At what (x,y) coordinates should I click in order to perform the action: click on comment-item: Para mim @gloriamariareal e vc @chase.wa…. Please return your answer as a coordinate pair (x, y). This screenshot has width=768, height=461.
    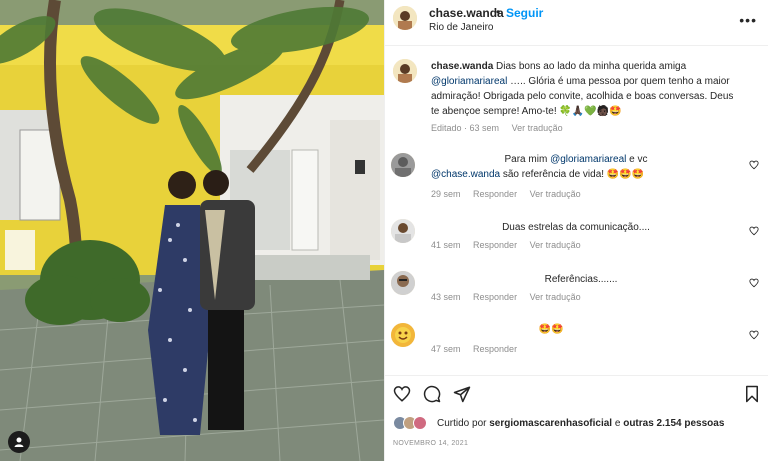
    Looking at the image, I should click on (576, 178).